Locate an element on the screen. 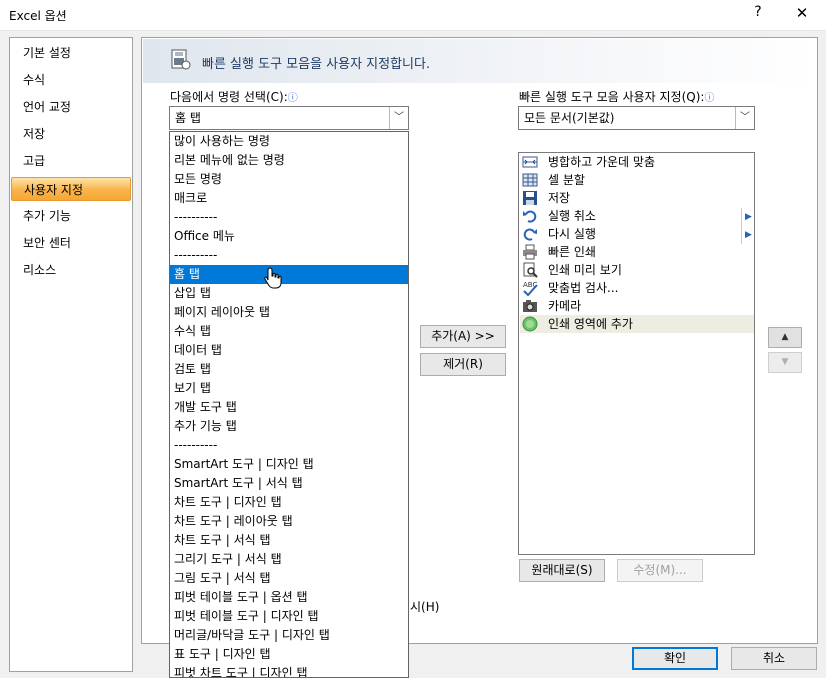 This screenshot has height=678, width=826. dropdown-option: 그림 도구 | 서식 탭 is located at coordinates (289, 578).